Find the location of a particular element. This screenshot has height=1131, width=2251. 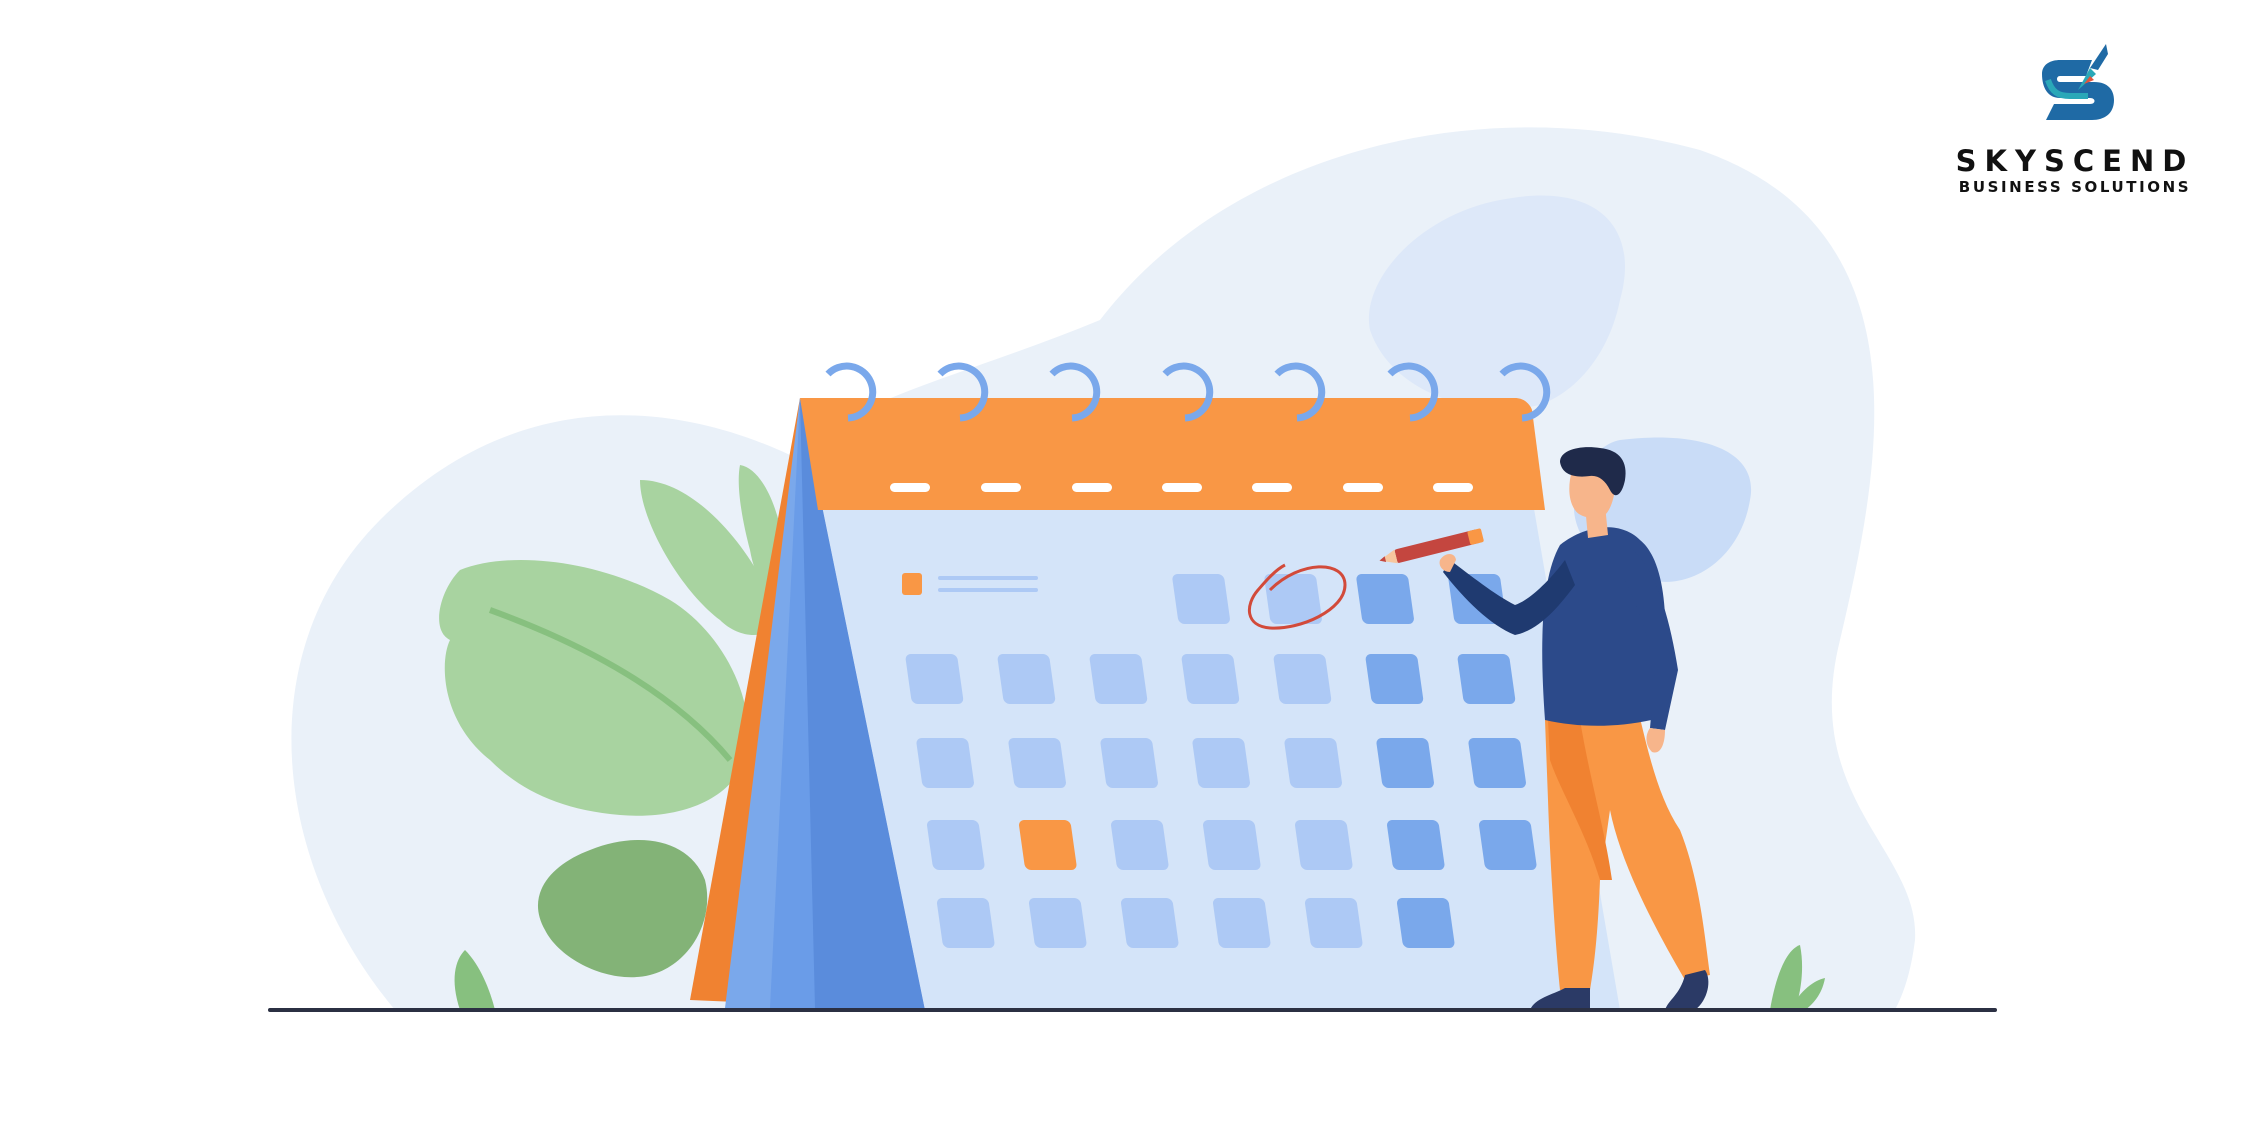

brand-block: SKYSCEND BUSINESS SOLUTIONS is located at coordinates (2075, 120).